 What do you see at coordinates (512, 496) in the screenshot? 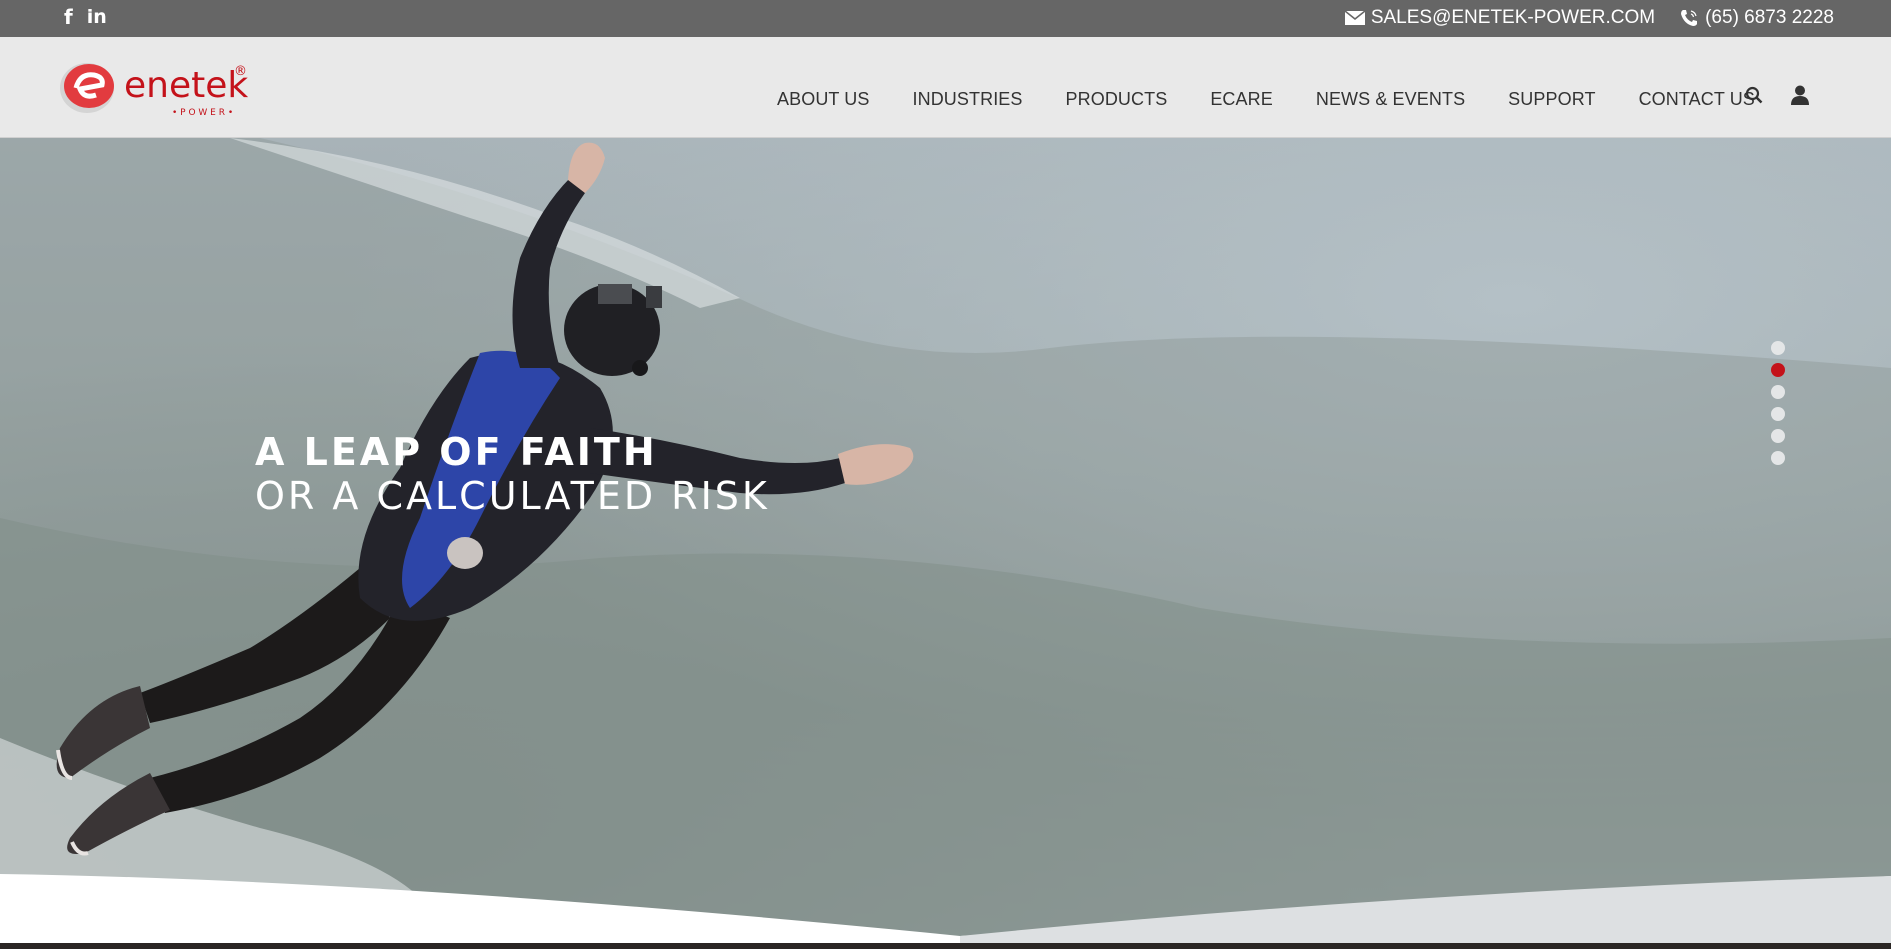
I see `hero-line-2: OR A CALCULATED RISK` at bounding box center [512, 496].